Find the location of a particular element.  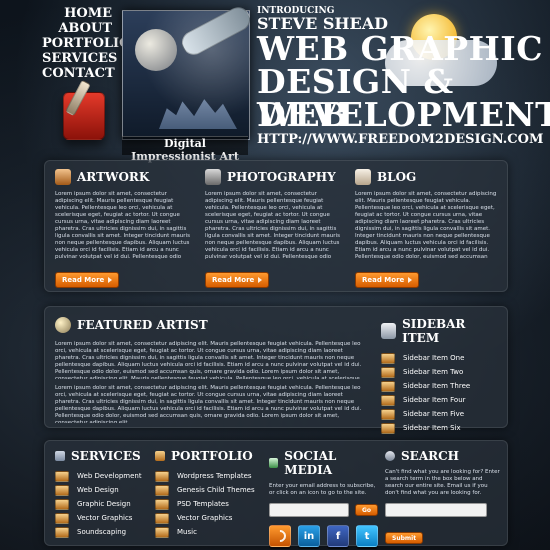

hero-title-line-1: WEB GRAPHIC is located at coordinates (400, 48).